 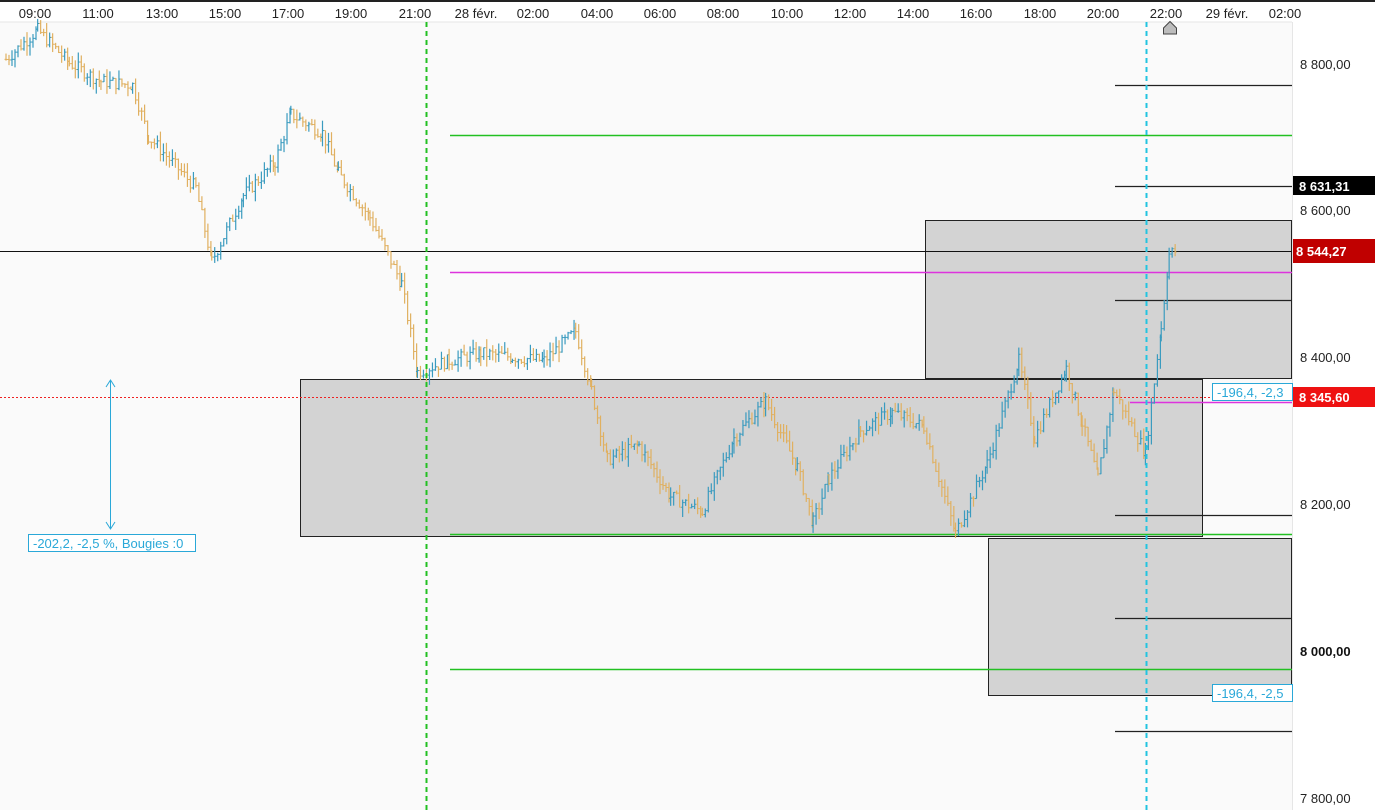 What do you see at coordinates (1324, 397) in the screenshot?
I see `price-badge-red-text: 8 345,60` at bounding box center [1324, 397].